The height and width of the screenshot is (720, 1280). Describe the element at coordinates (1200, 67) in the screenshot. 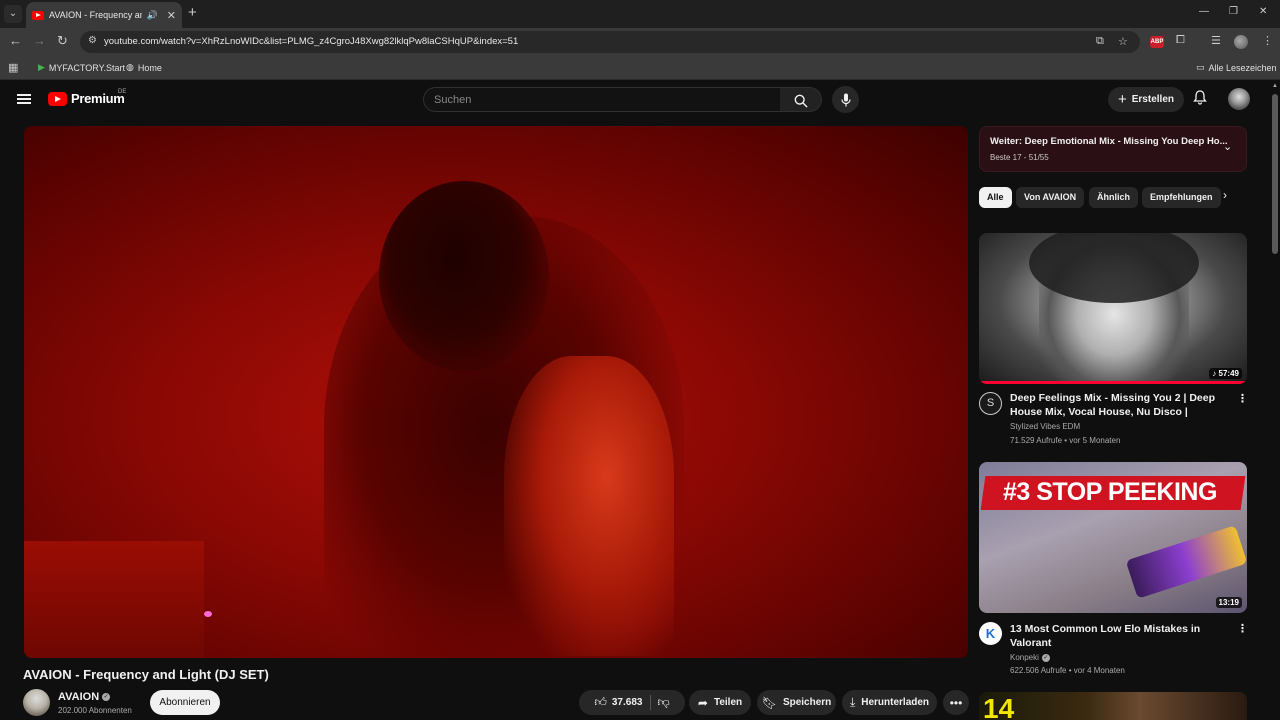

I see `folder-icon: ▭` at that location.